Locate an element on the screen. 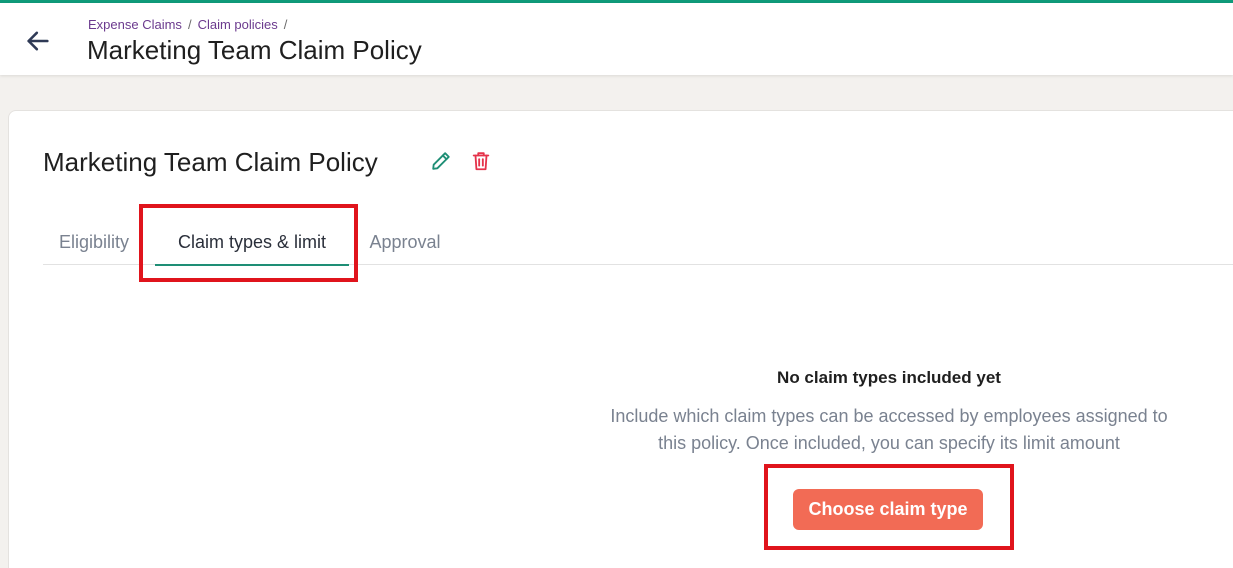 The image size is (1233, 568). pencil-icon is located at coordinates (441, 161).